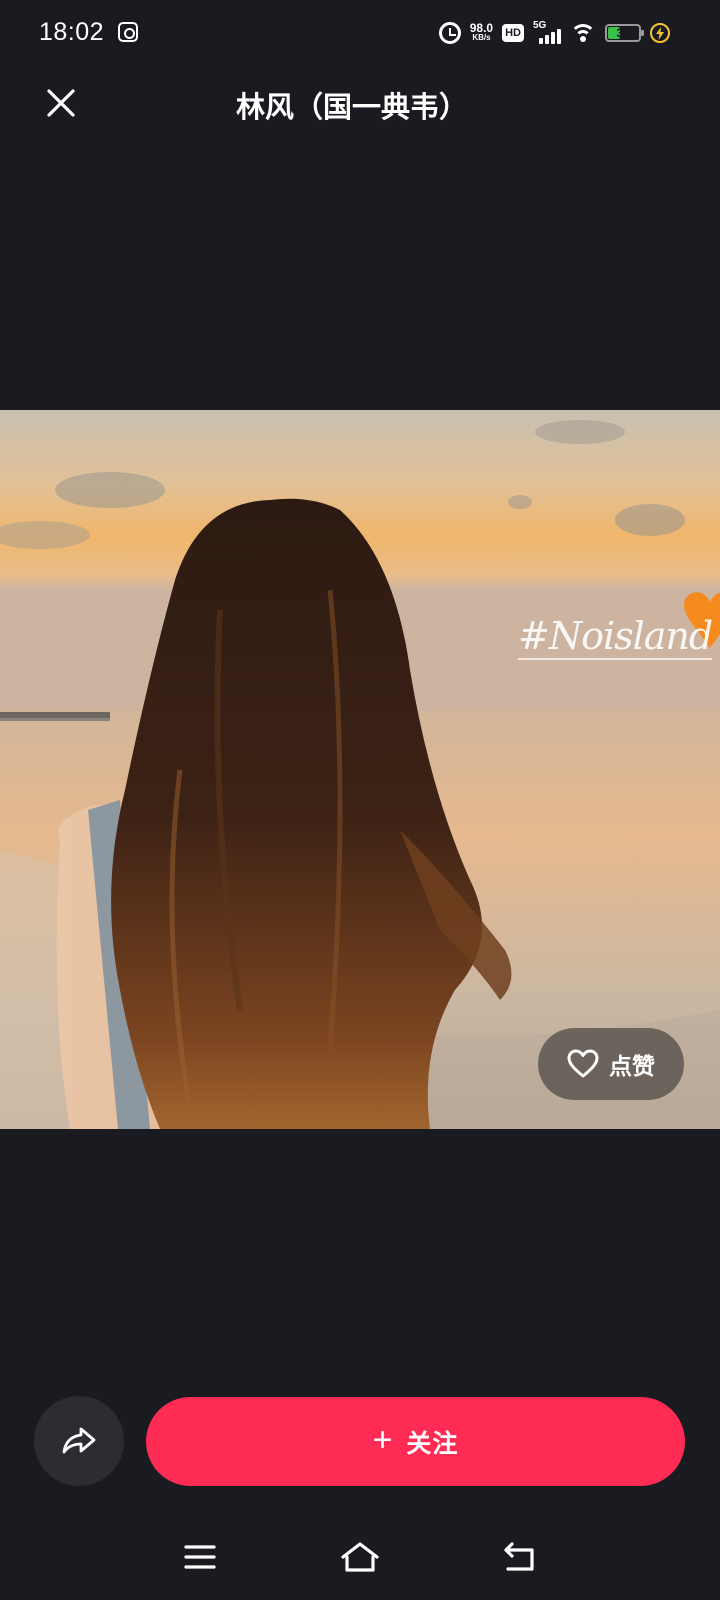 This screenshot has height=1600, width=720. What do you see at coordinates (351, 108) in the screenshot?
I see `page-title: 林风（国一典韦）` at bounding box center [351, 108].